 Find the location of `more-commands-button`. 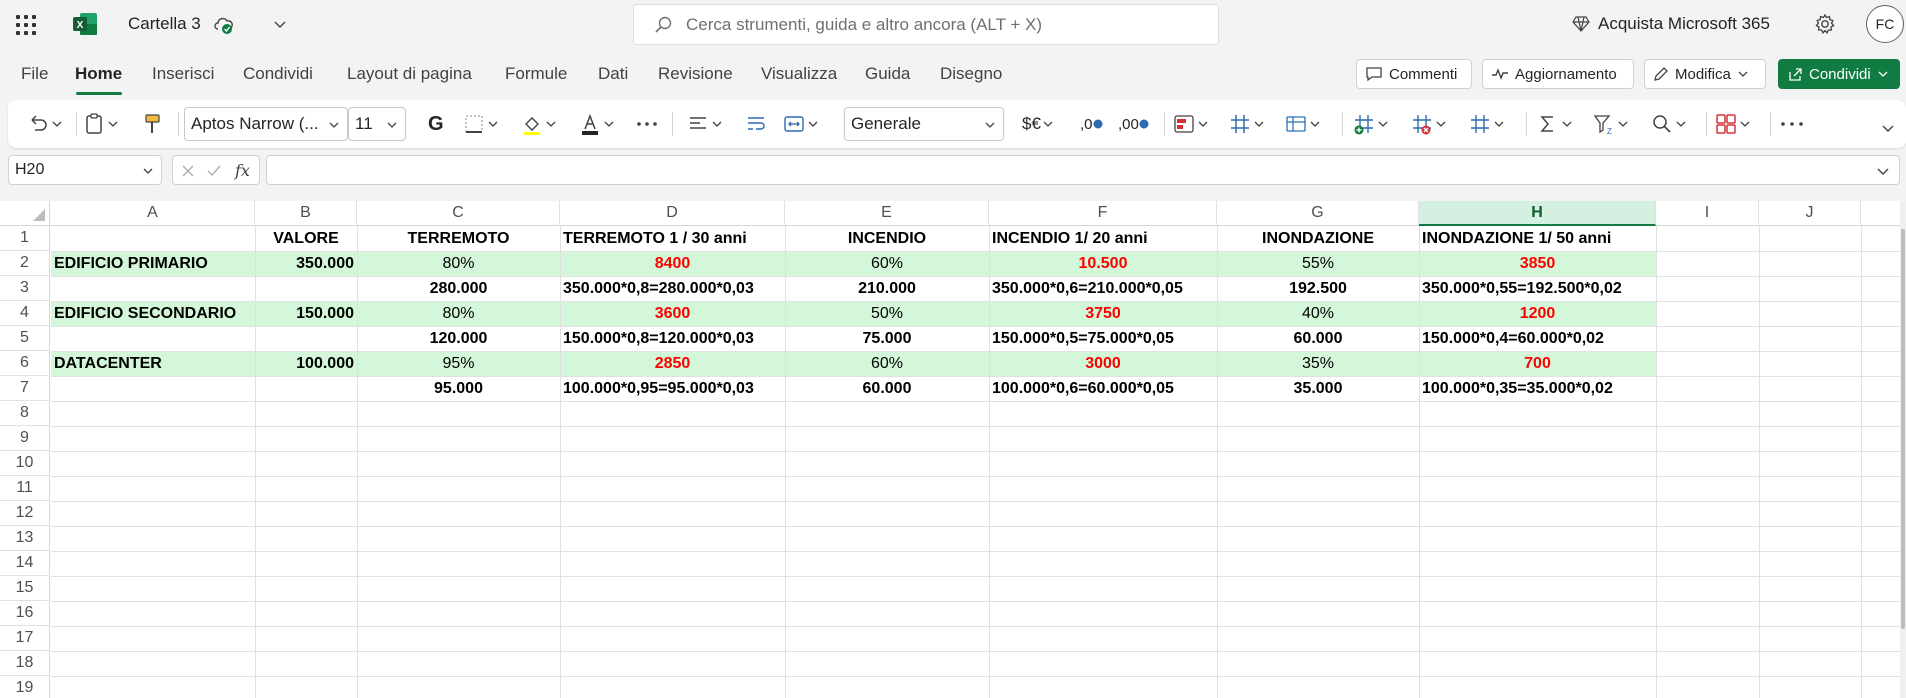

more-commands-button is located at coordinates (1792, 124).